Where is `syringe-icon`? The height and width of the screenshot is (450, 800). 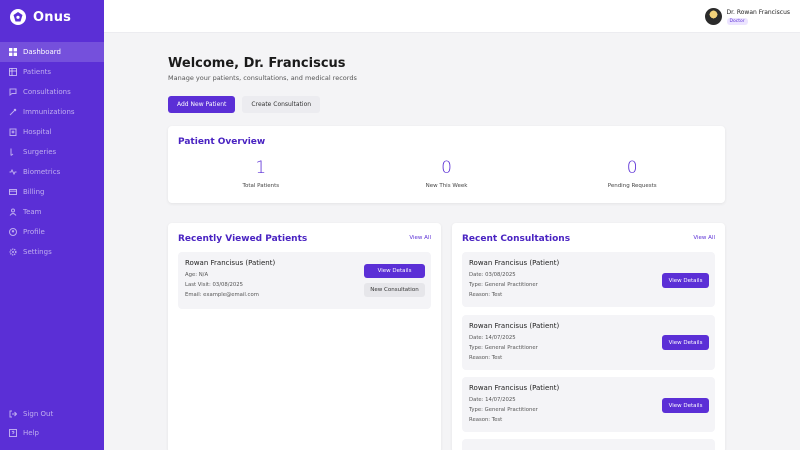 syringe-icon is located at coordinates (13, 112).